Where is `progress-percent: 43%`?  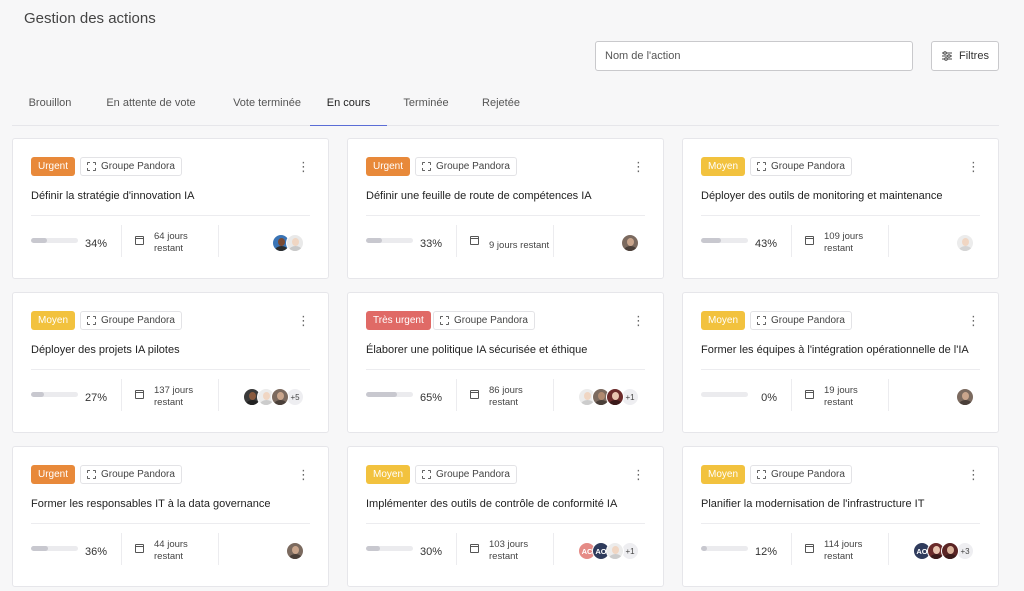
progress-percent: 43% is located at coordinates (765, 244).